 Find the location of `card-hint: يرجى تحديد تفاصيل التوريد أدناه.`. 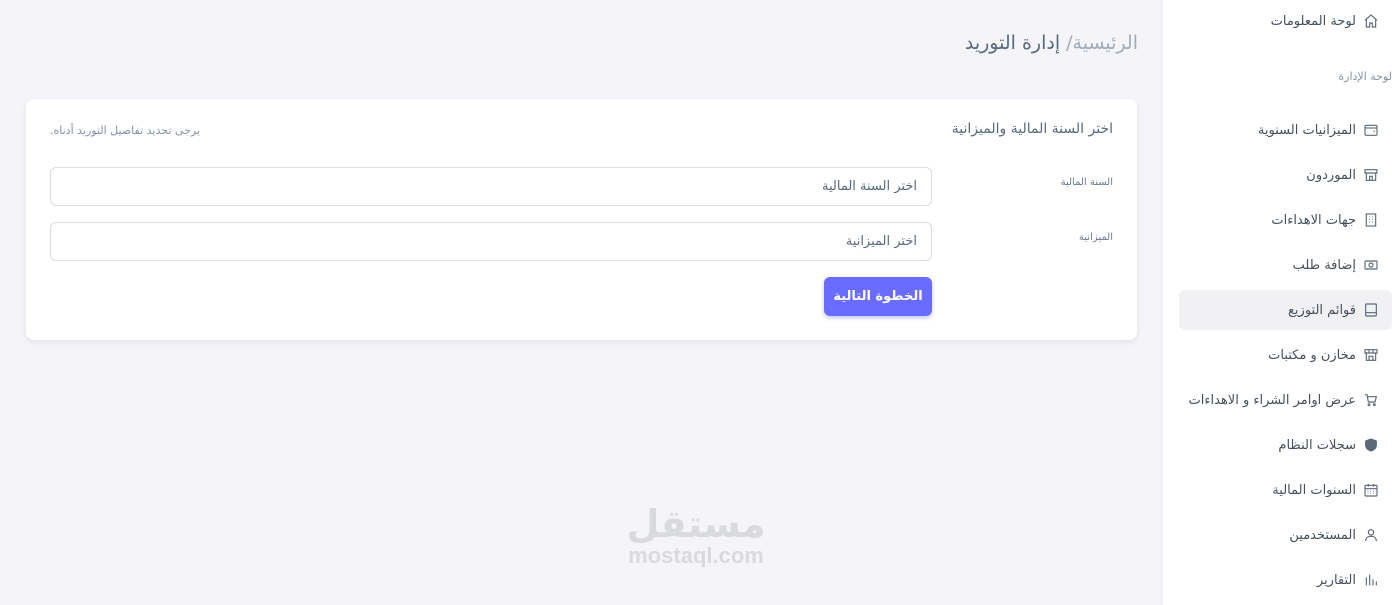

card-hint: يرجى تحديد تفاصيل التوريد أدناه. is located at coordinates (125, 130).